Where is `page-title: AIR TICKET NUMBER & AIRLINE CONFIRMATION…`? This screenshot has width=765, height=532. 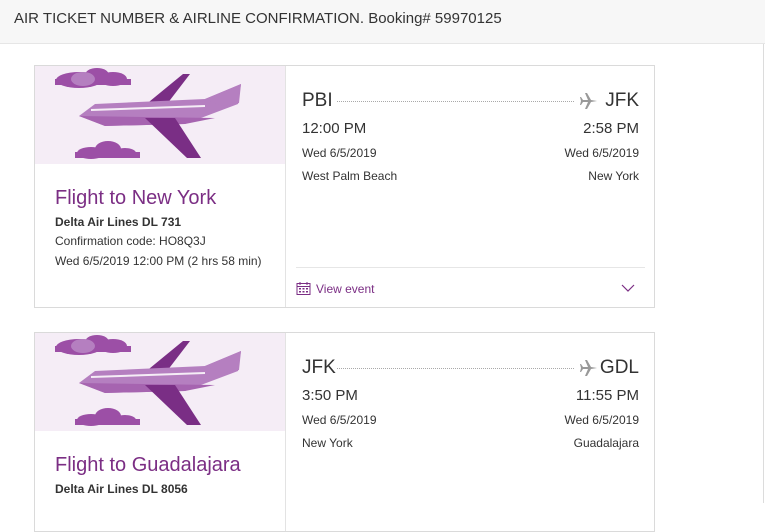
page-title: AIR TICKET NUMBER & AIRLINE CONFIRMATION… is located at coordinates (258, 18).